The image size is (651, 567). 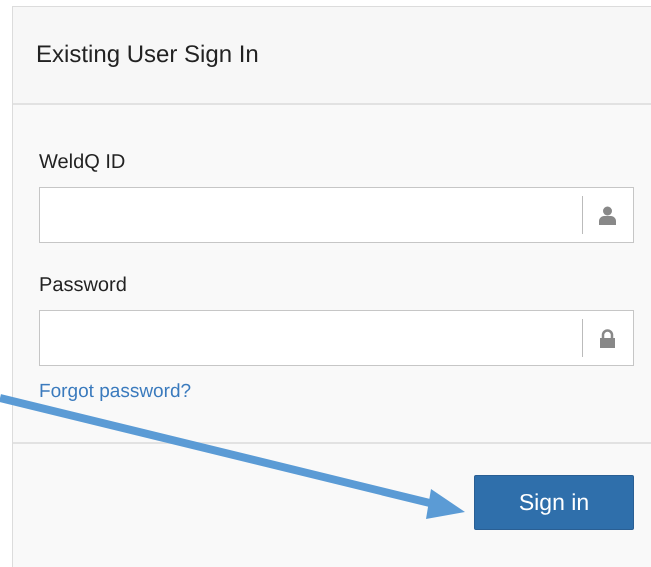 I want to click on lock-icon, so click(x=607, y=338).